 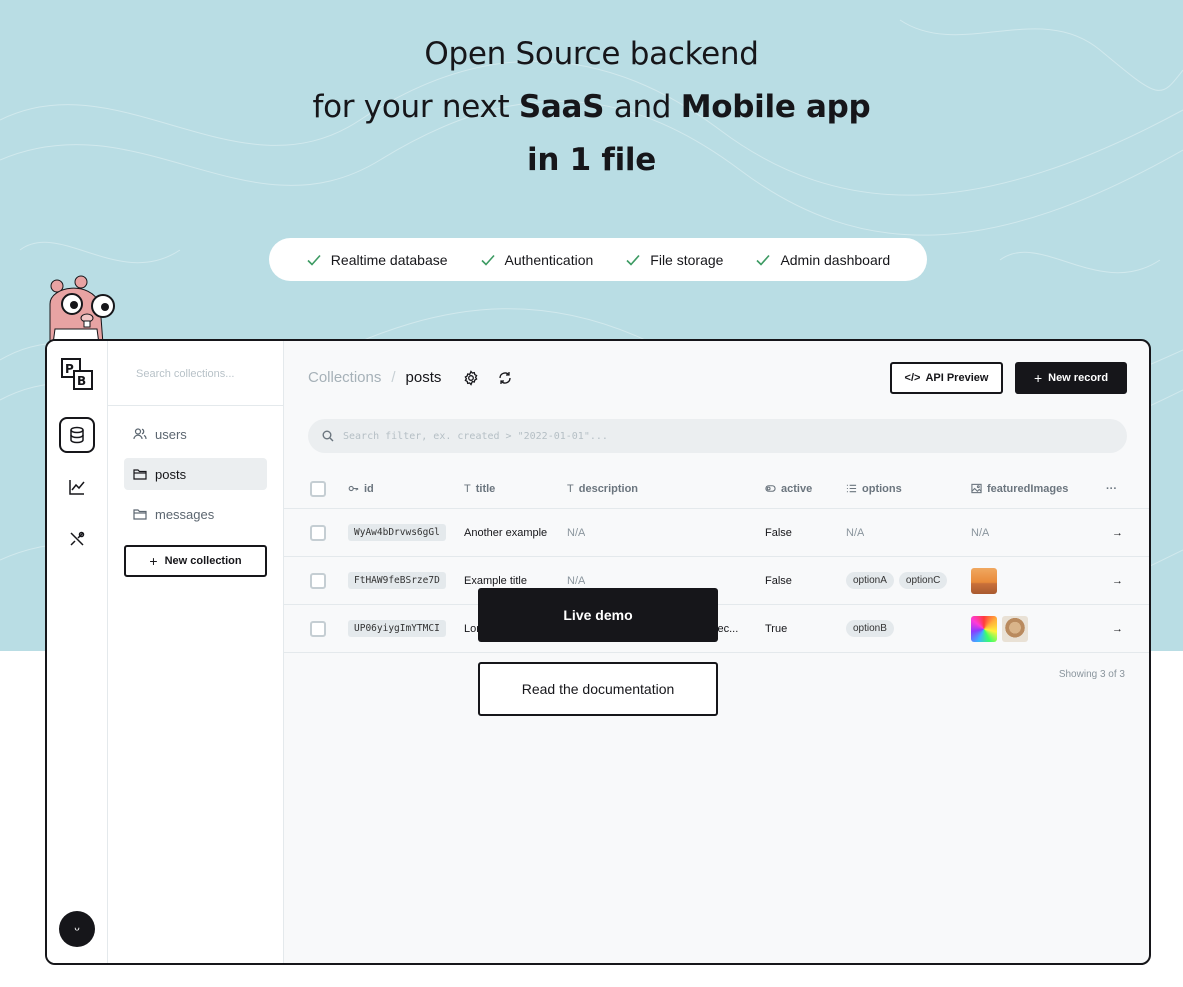 I want to click on sidebar-item-users: users, so click(x=195, y=434).